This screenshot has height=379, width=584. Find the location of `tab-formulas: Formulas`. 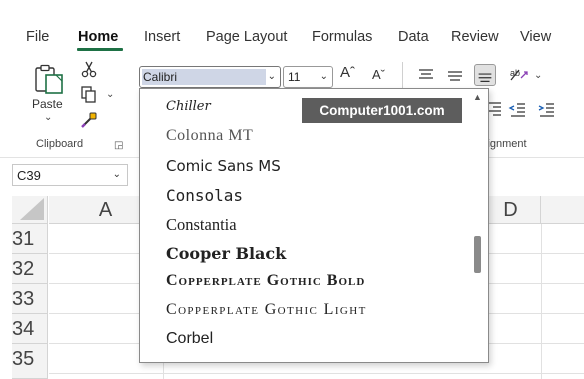

tab-formulas: Formulas is located at coordinates (342, 37).